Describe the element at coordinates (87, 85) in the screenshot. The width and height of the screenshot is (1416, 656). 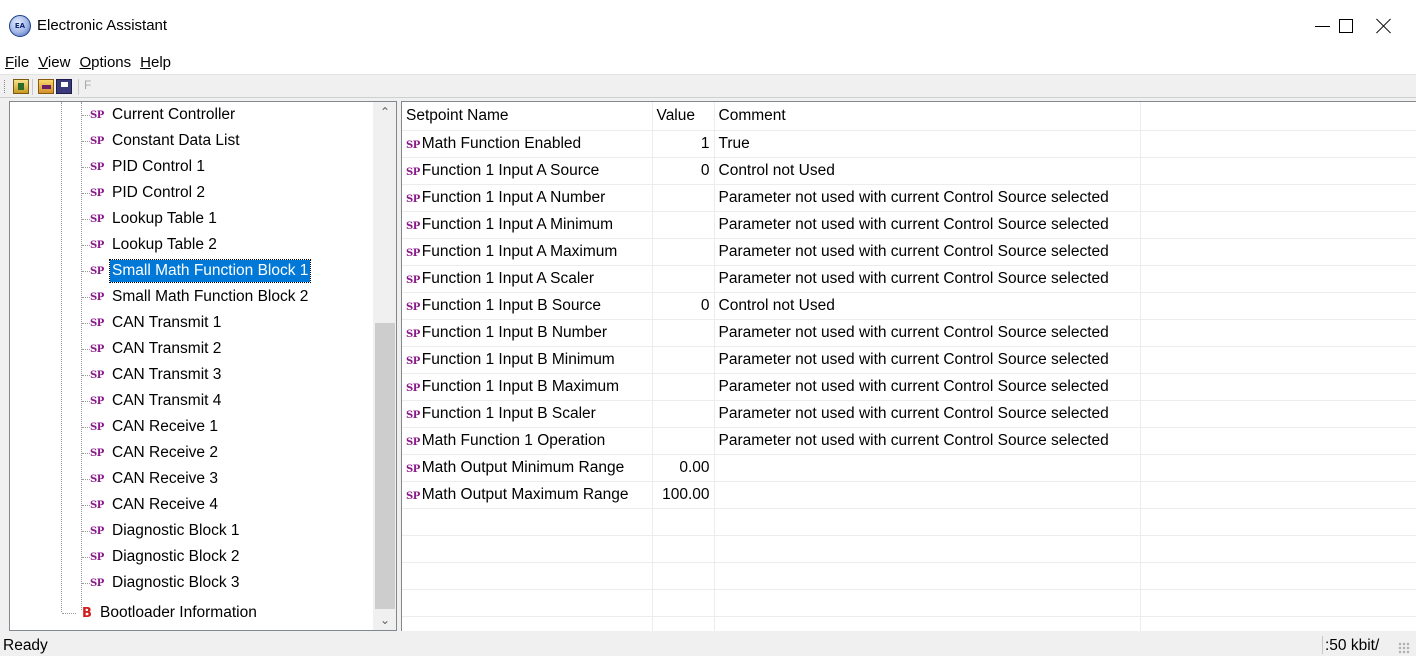
I see `flash-button: F` at that location.